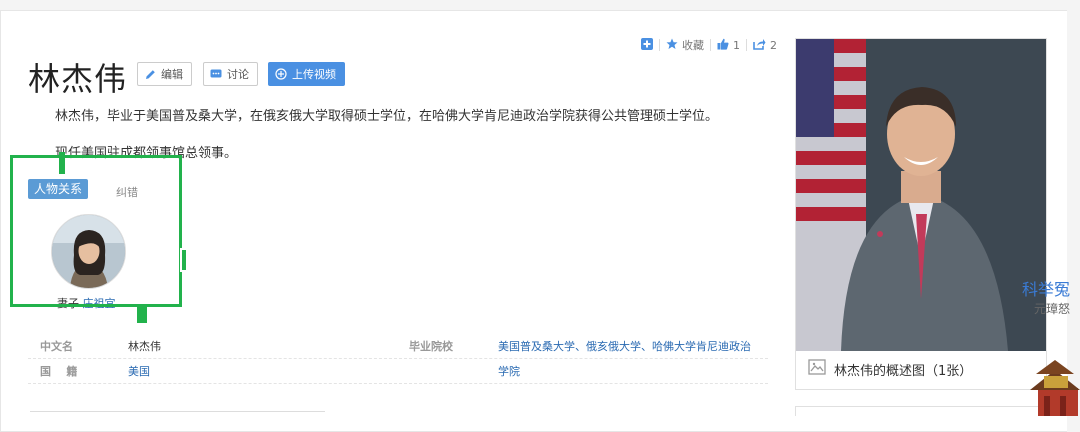 The image size is (1080, 432). What do you see at coordinates (62, 163) in the screenshot?
I see `highlight-handle-top` at bounding box center [62, 163].